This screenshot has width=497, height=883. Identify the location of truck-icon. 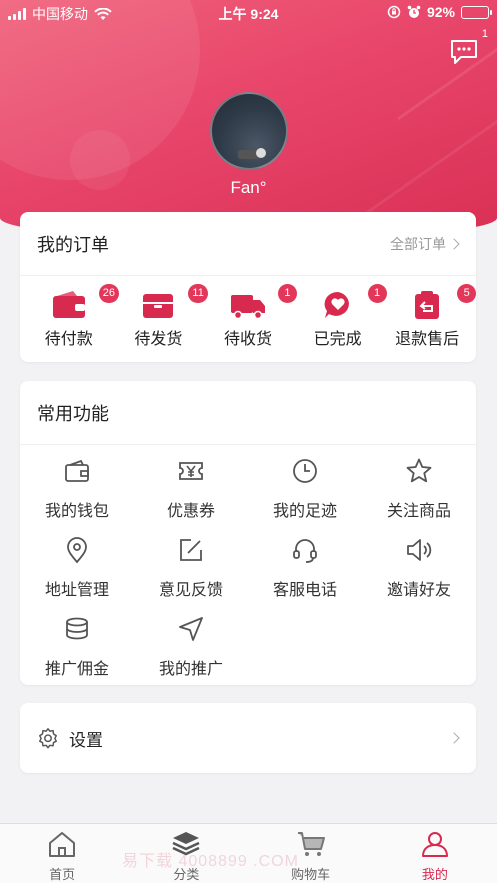
(247, 307).